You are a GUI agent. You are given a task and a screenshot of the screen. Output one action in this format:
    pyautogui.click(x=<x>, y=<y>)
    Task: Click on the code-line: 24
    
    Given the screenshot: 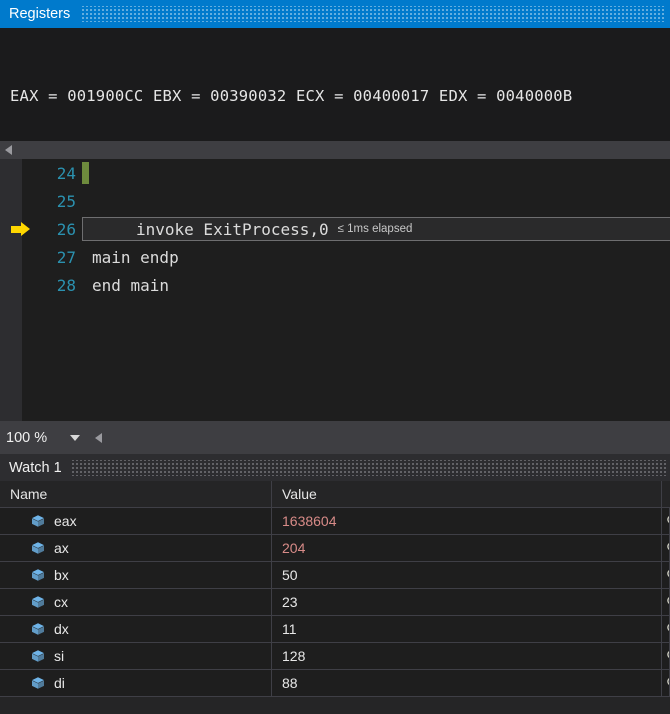 What is the action you would take?
    pyautogui.click(x=335, y=173)
    